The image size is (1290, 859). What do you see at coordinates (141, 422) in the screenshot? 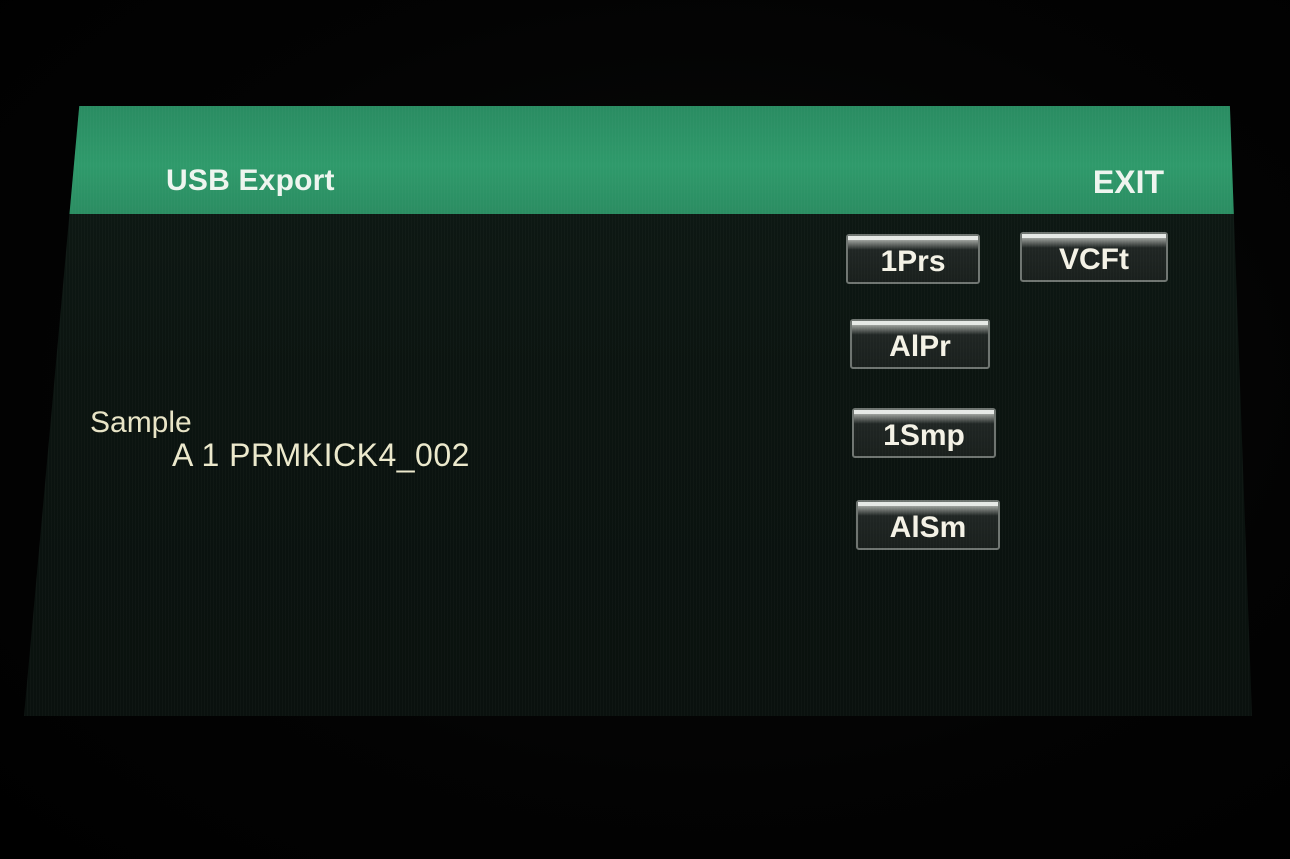
I see `sample-label: Sample` at bounding box center [141, 422].